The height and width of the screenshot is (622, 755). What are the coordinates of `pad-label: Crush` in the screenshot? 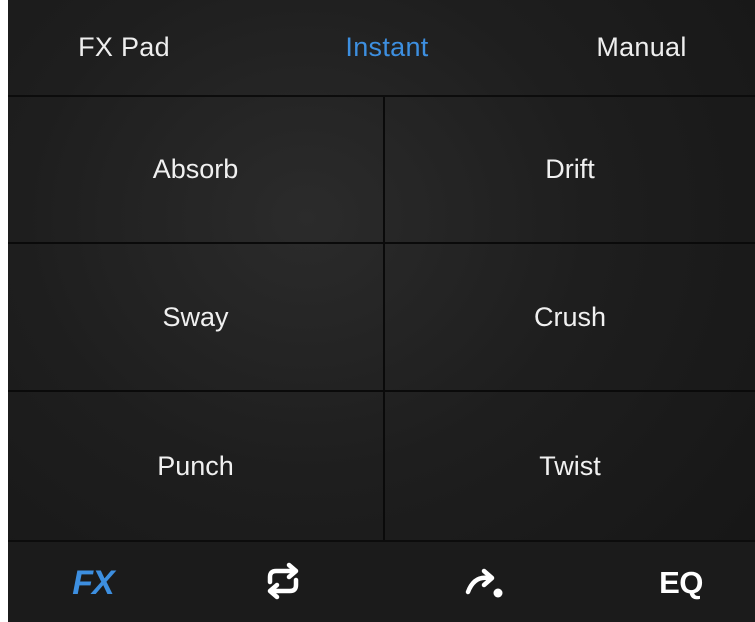 It's located at (570, 316).